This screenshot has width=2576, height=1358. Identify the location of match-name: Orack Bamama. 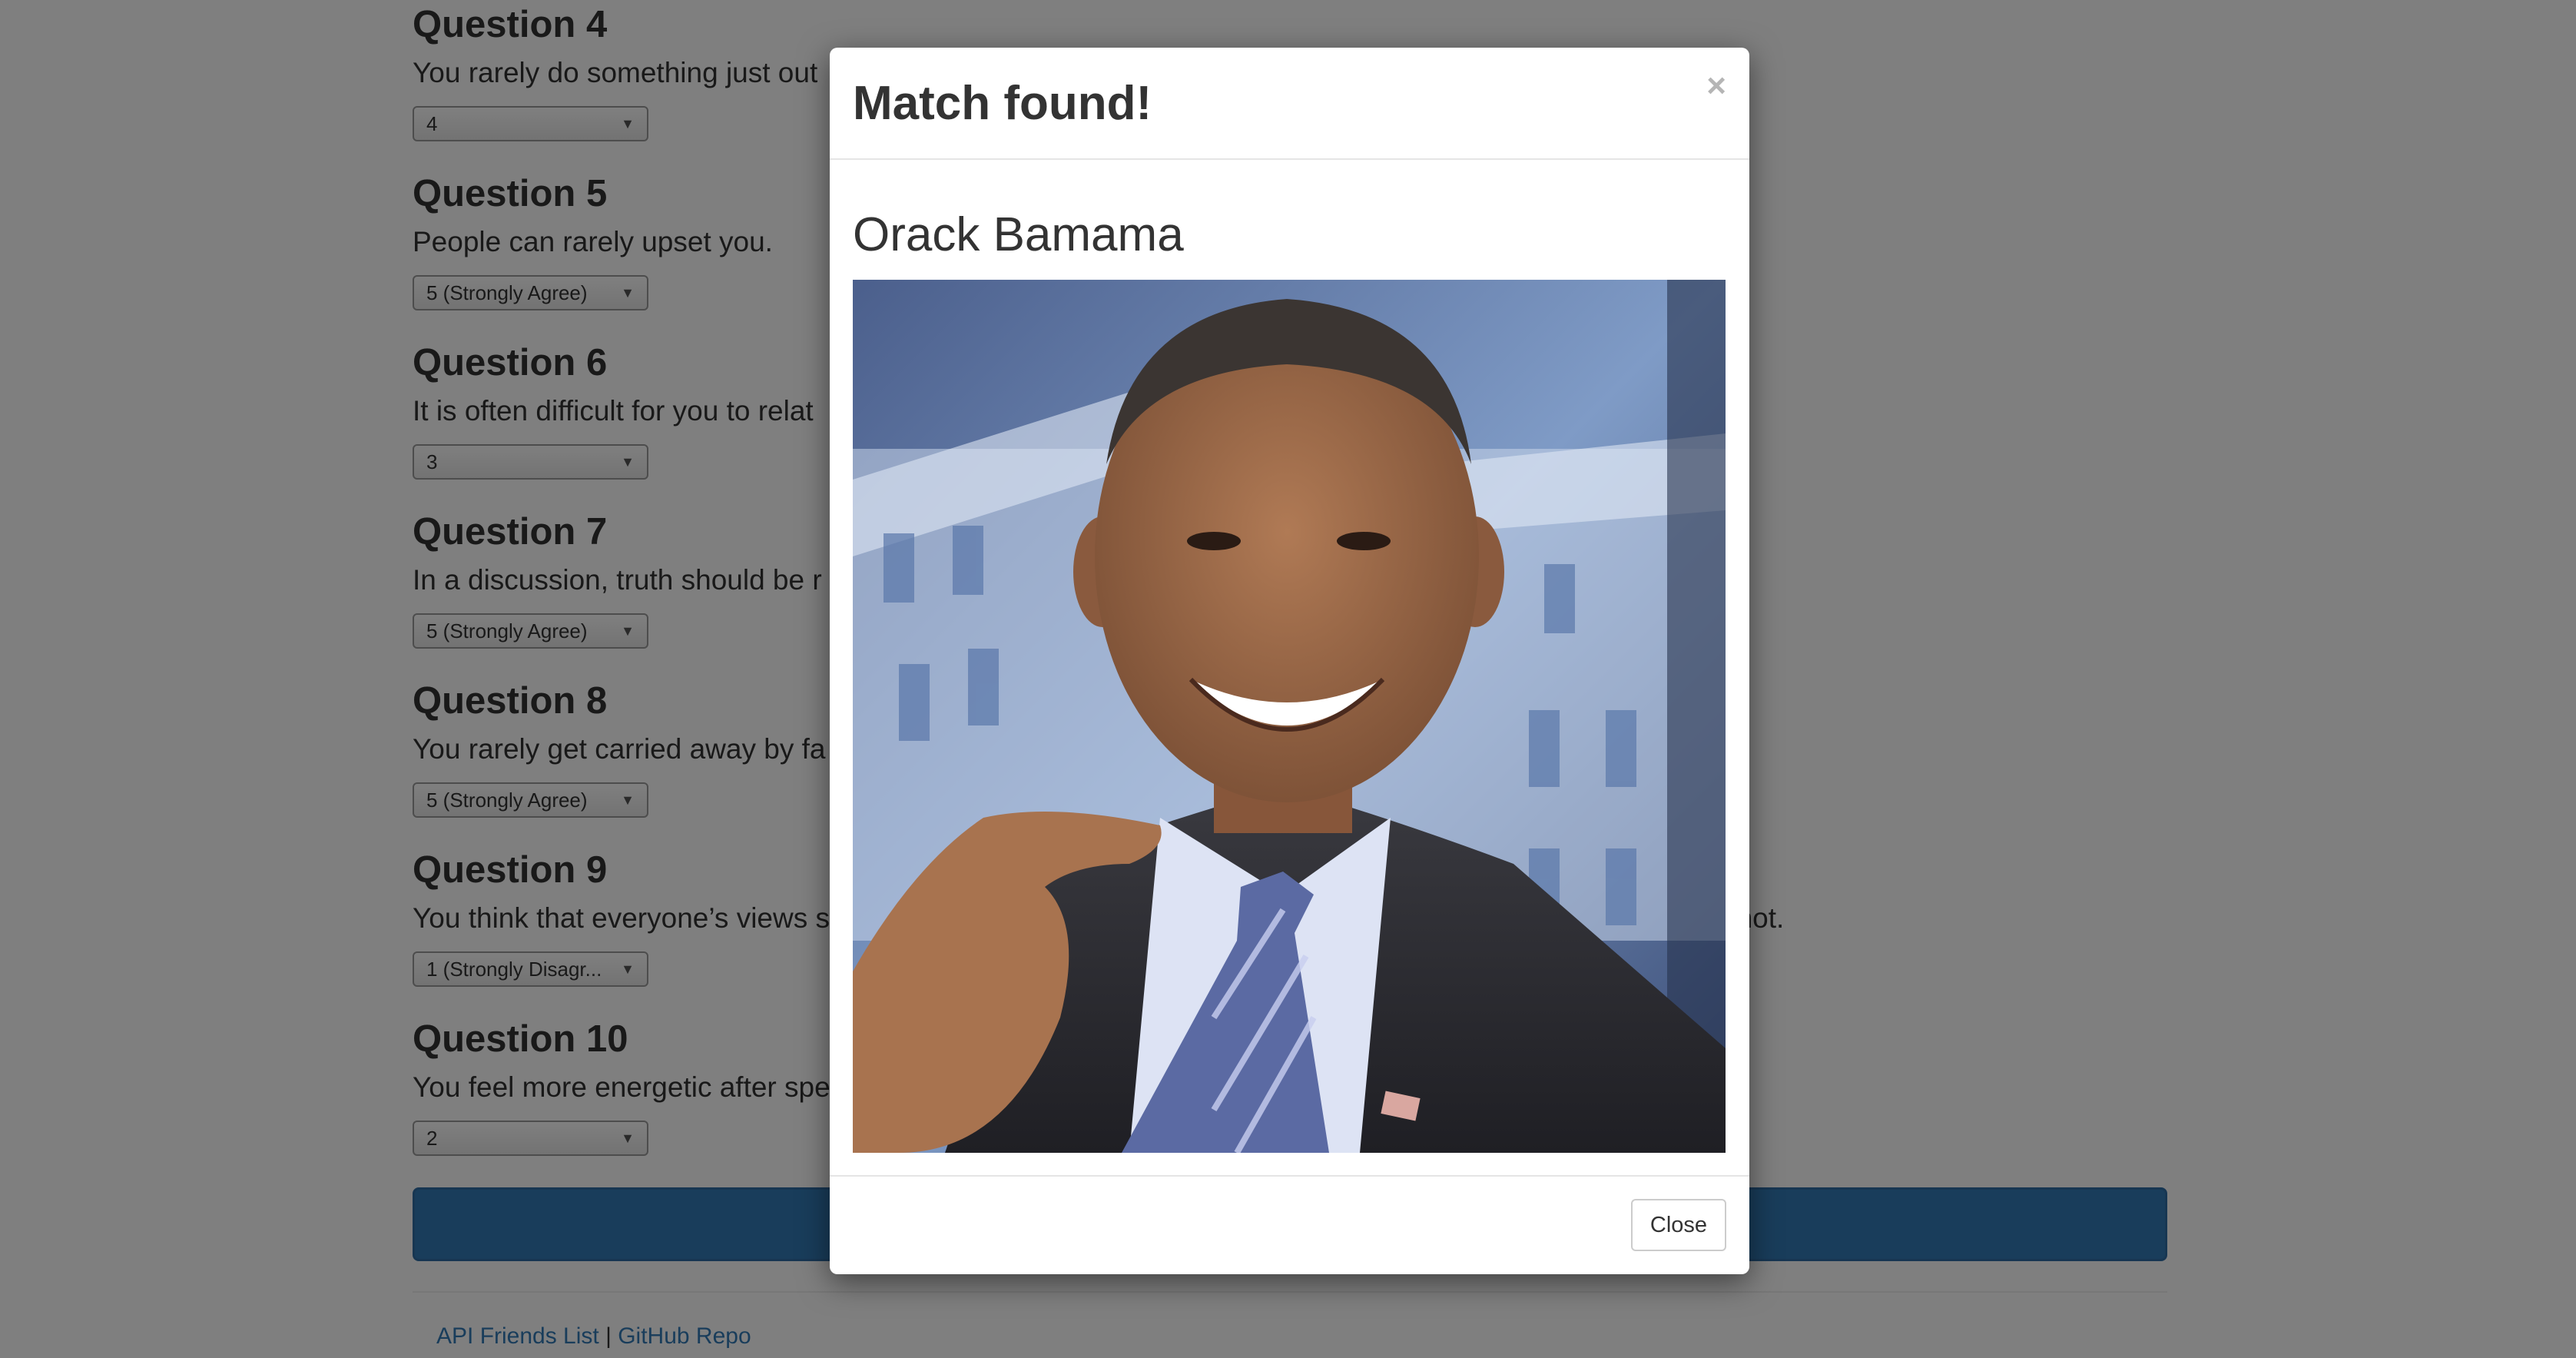
(1018, 235).